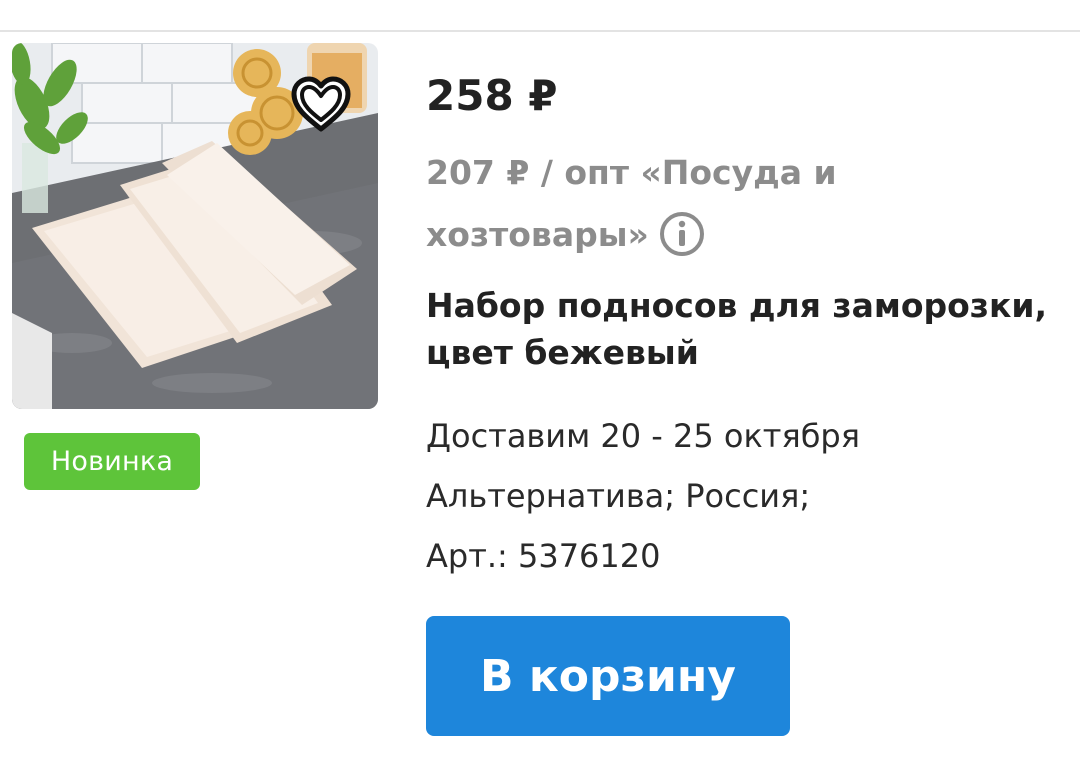 This screenshot has width=1080, height=763. Describe the element at coordinates (112, 461) in the screenshot. I see `new-badge: Новинка` at that location.